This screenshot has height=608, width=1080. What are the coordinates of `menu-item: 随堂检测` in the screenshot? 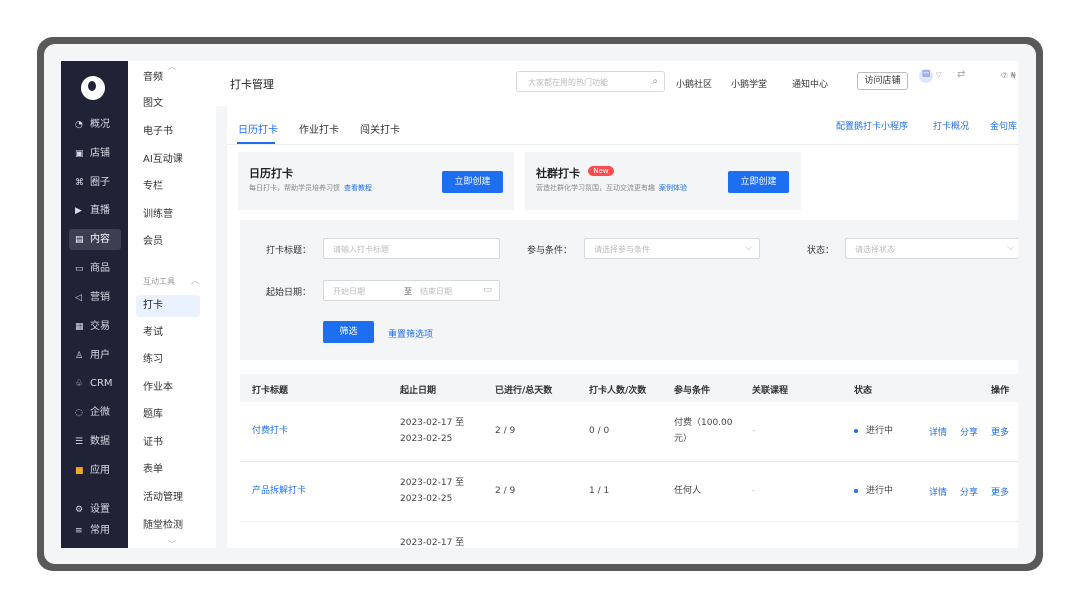 It's located at (168, 526).